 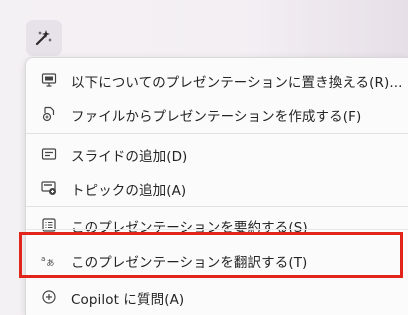 I want to click on translate-highlight-box, so click(x=211, y=255).